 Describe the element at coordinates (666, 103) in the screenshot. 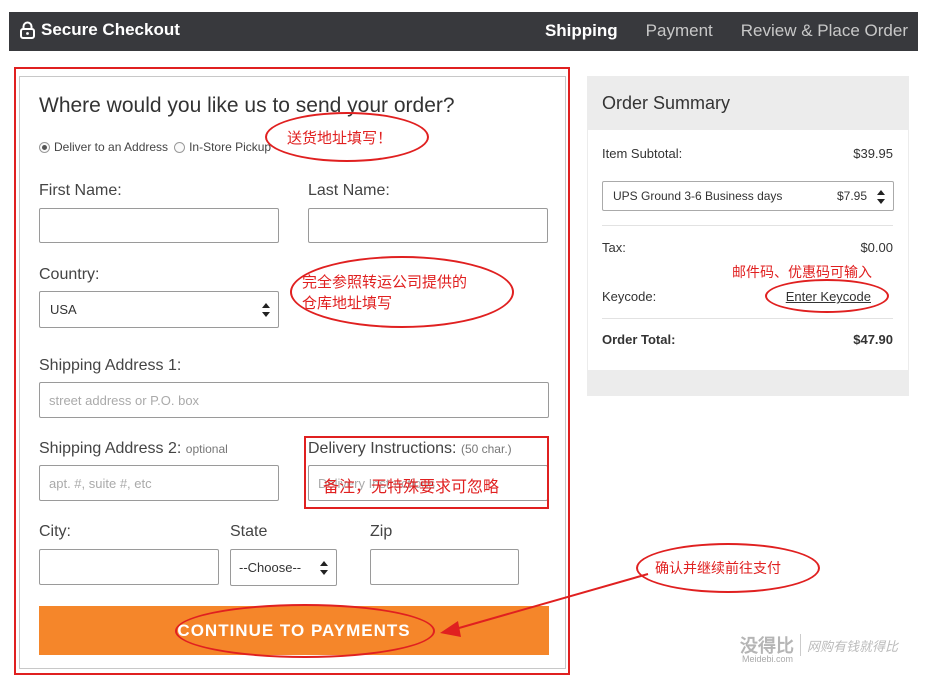

I see `summary-title: Order Summary` at that location.